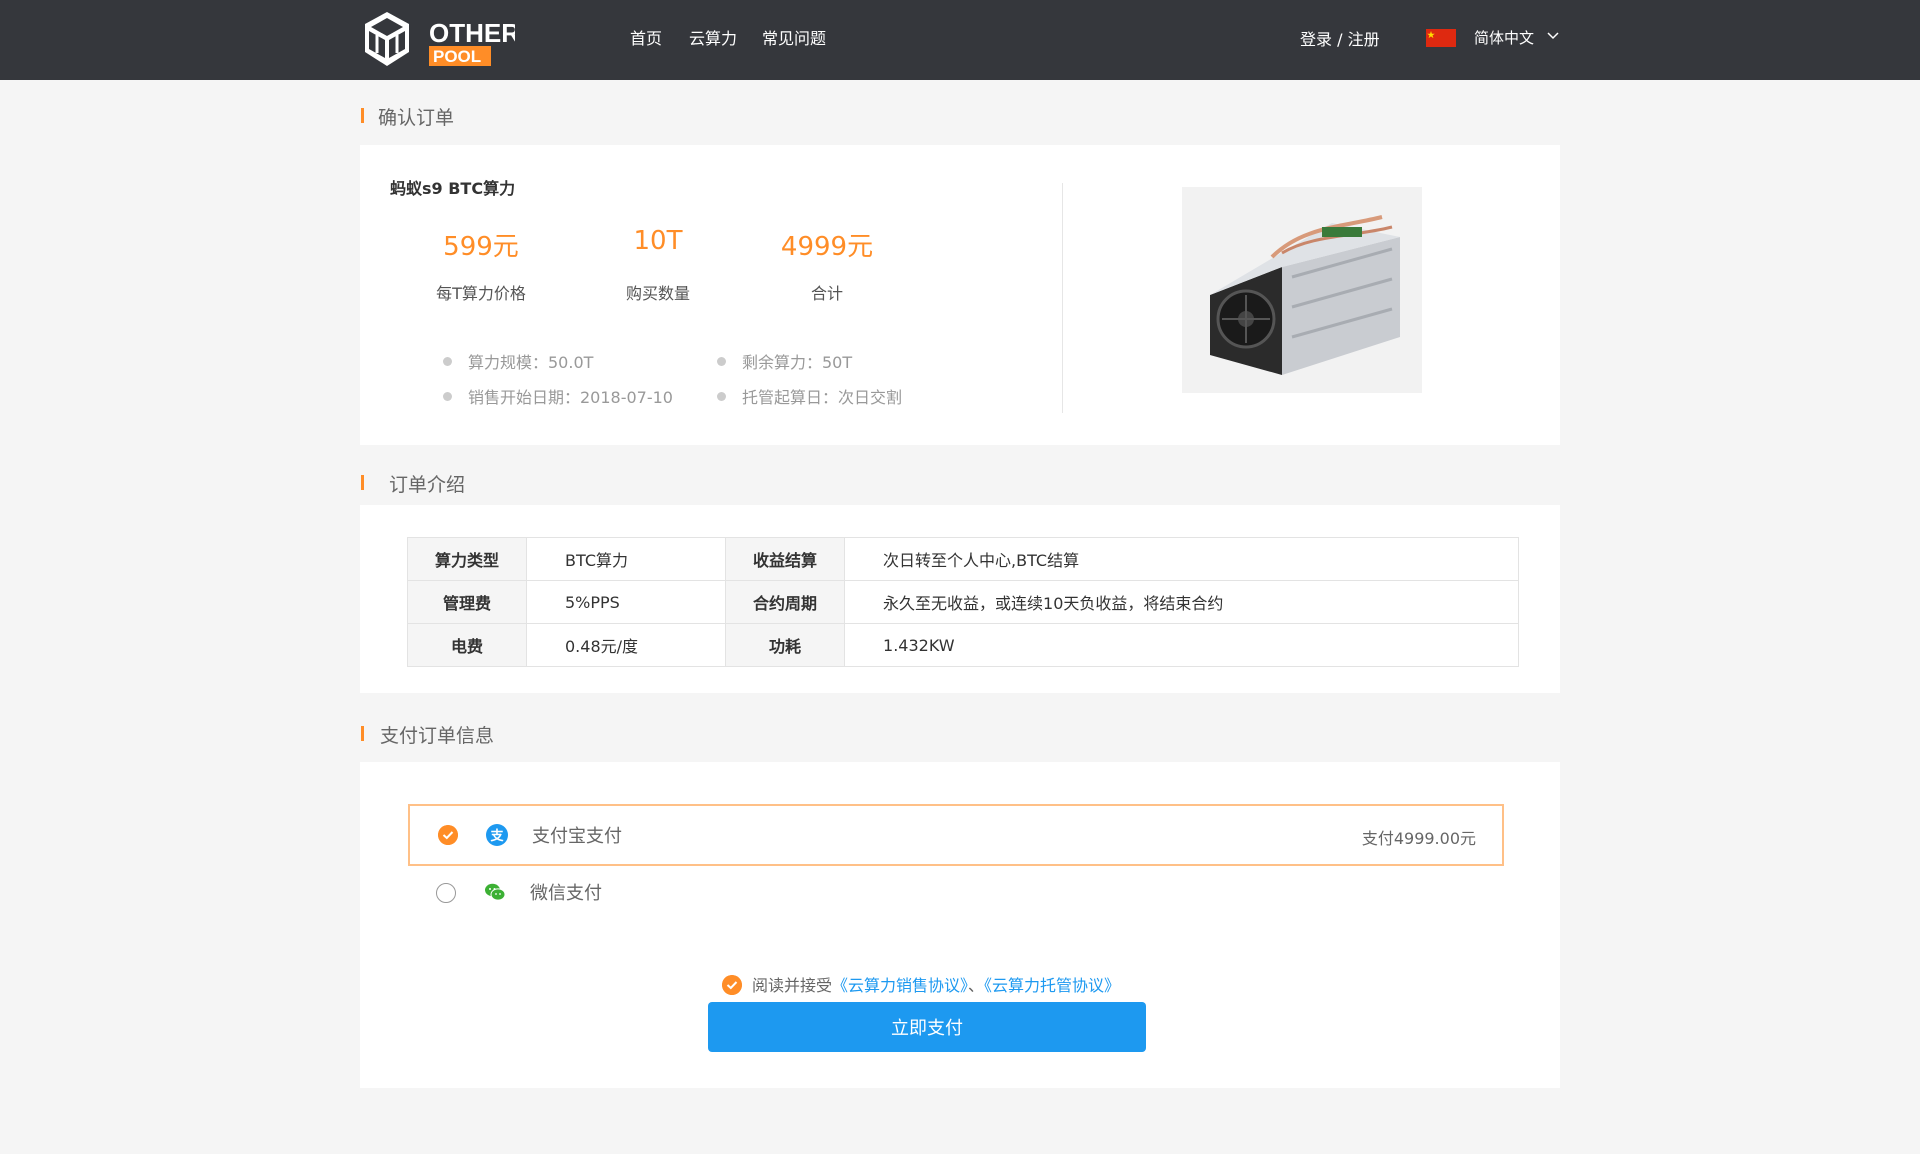  What do you see at coordinates (1052, 985) in the screenshot?
I see `custody-agreement-link: 《云算力托管协议》` at bounding box center [1052, 985].